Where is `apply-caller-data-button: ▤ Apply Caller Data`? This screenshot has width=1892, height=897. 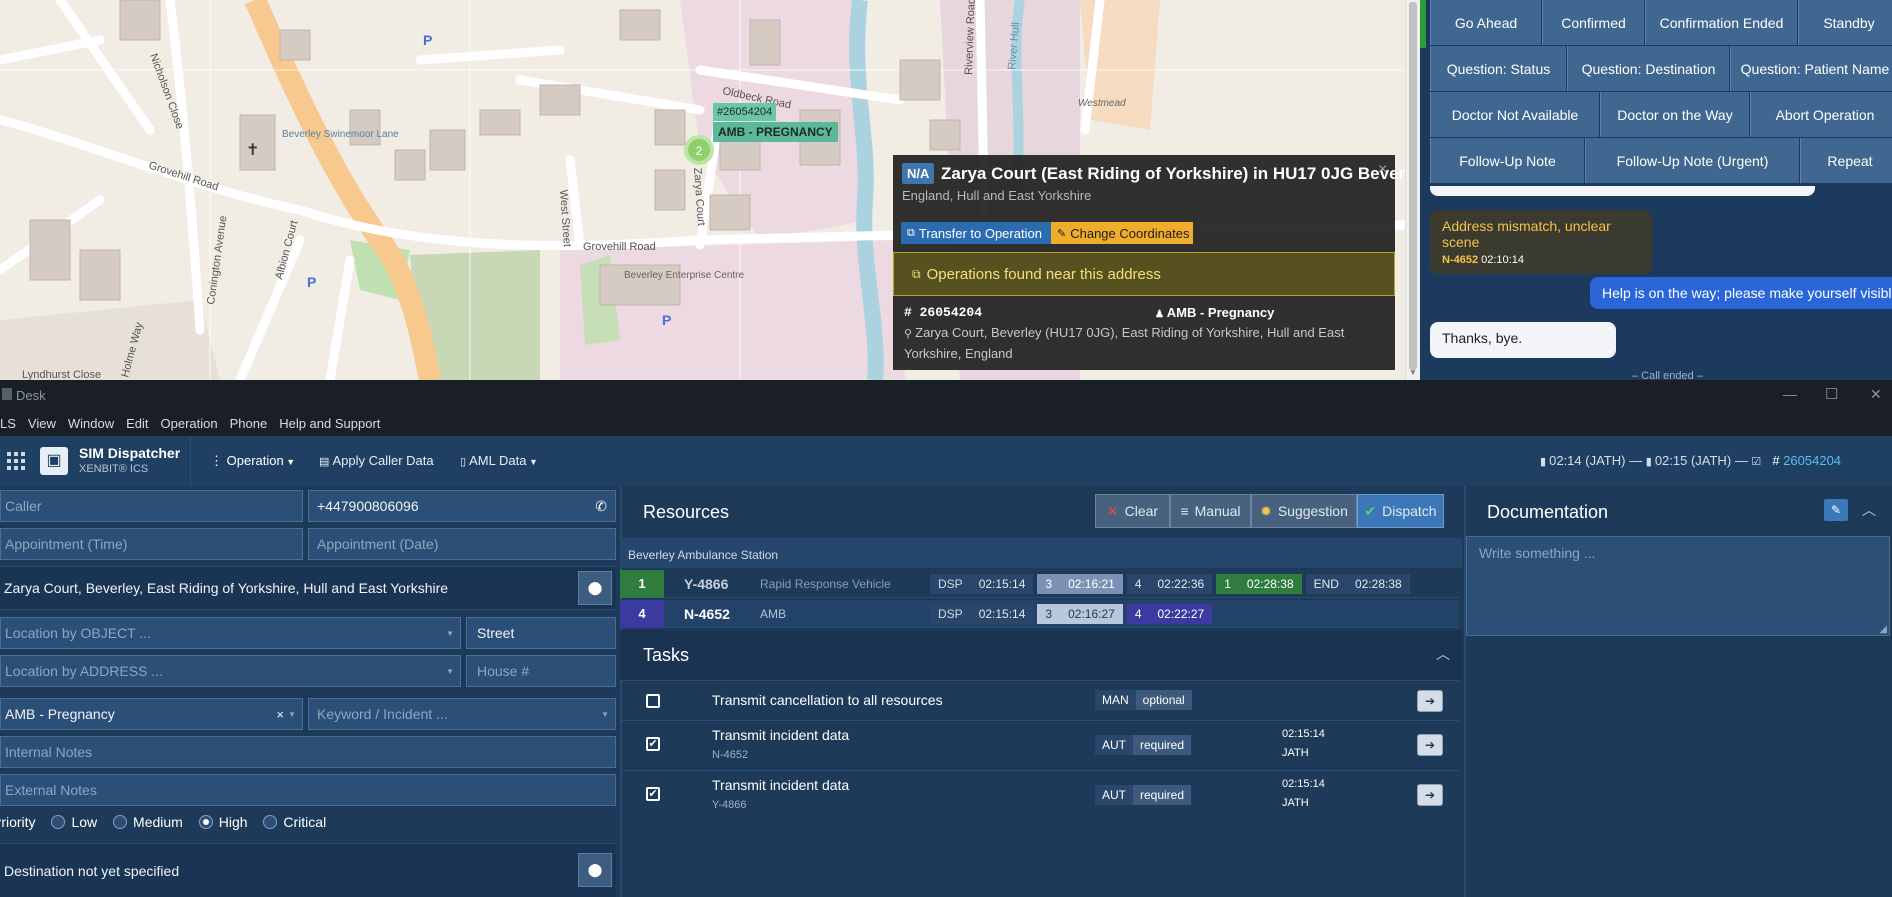
apply-caller-data-button: ▤ Apply Caller Data is located at coordinates (376, 460).